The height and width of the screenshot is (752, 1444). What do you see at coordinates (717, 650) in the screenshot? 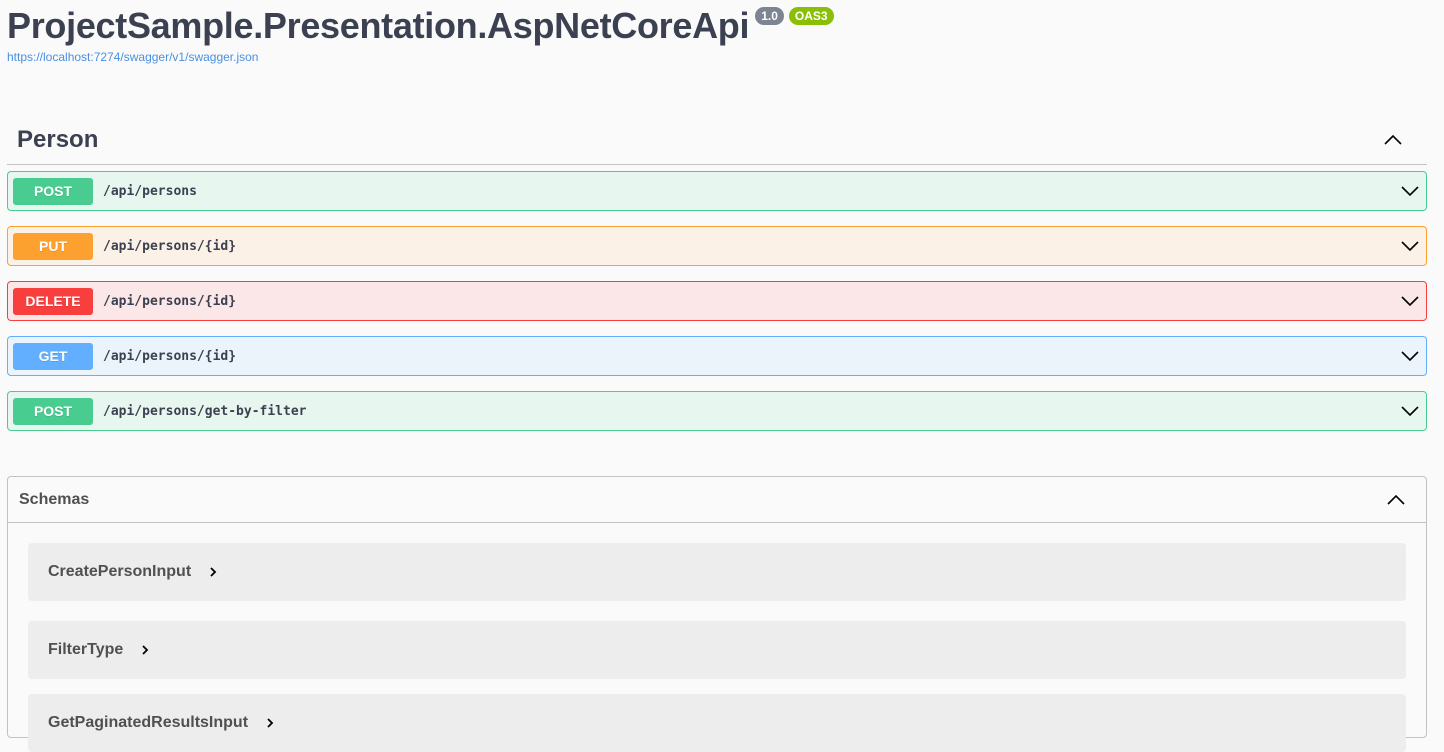
I see `schema-model: FilterType` at bounding box center [717, 650].